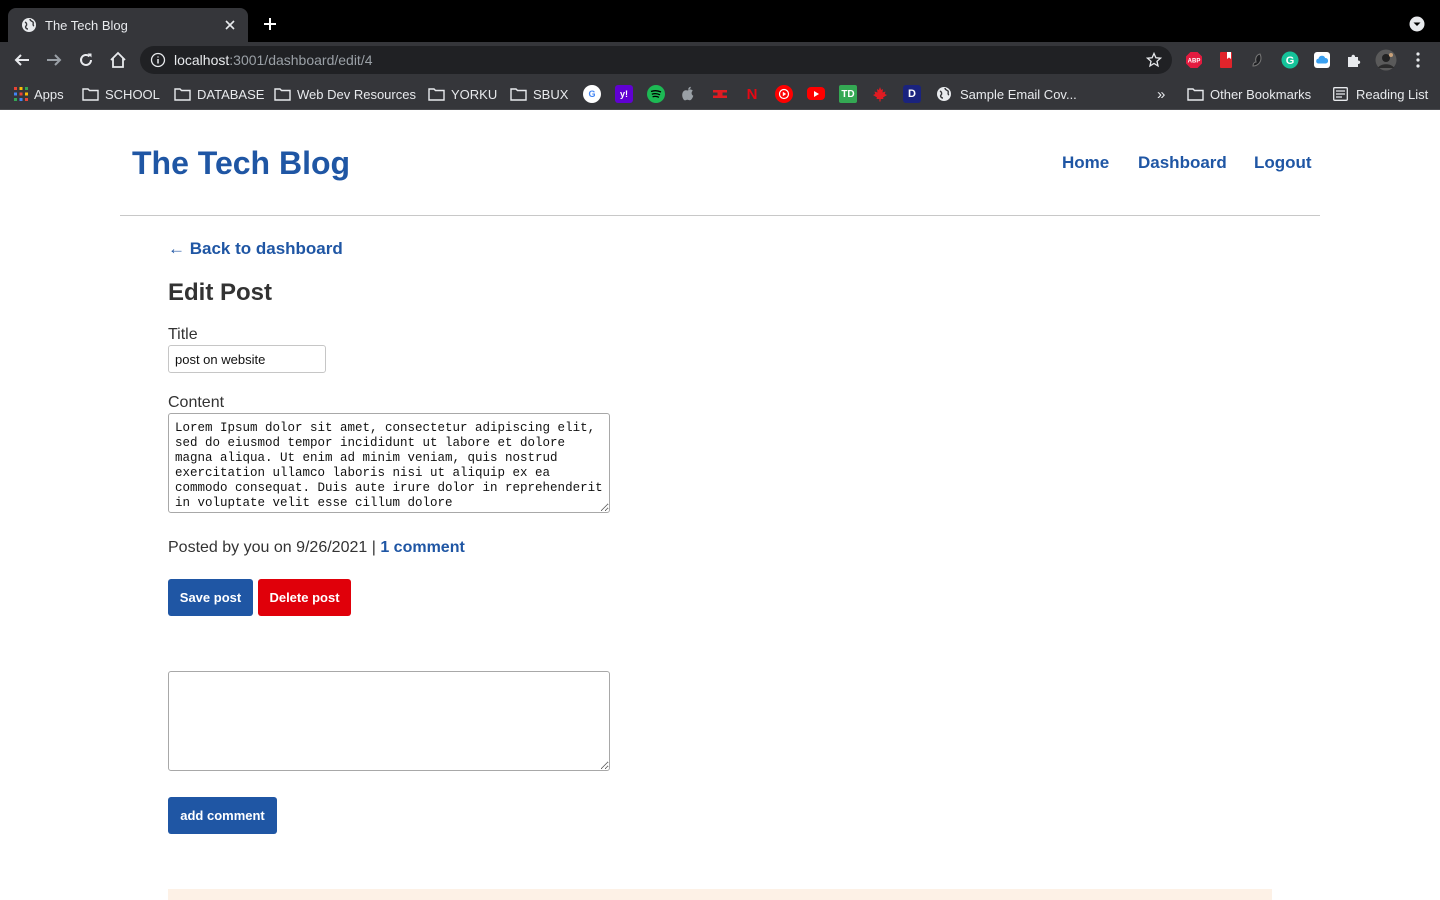 This screenshot has height=900, width=1440. What do you see at coordinates (356, 94) in the screenshot?
I see `bookmark-label: Web Dev Resources` at bounding box center [356, 94].